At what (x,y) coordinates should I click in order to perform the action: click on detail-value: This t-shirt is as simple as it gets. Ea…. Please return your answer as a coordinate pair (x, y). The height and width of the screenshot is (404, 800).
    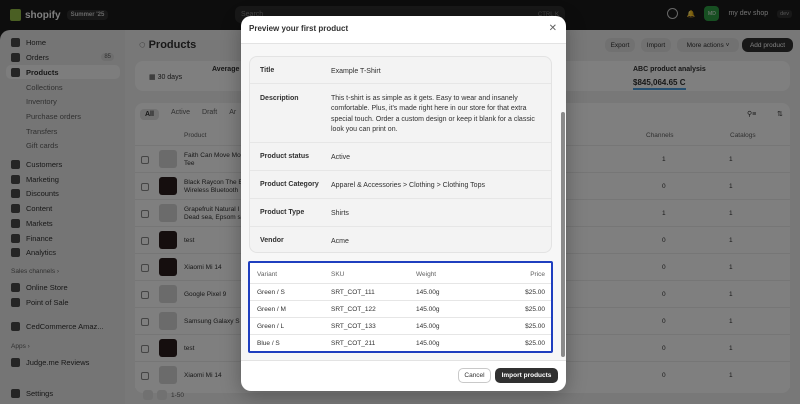
    Looking at the image, I should click on (433, 114).